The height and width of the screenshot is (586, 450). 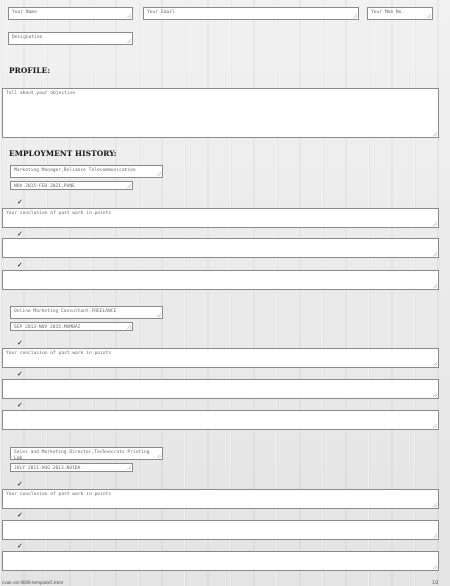 I want to click on job-title-input: Online Marketing Consultant,FREELANCE, so click(x=86, y=312).